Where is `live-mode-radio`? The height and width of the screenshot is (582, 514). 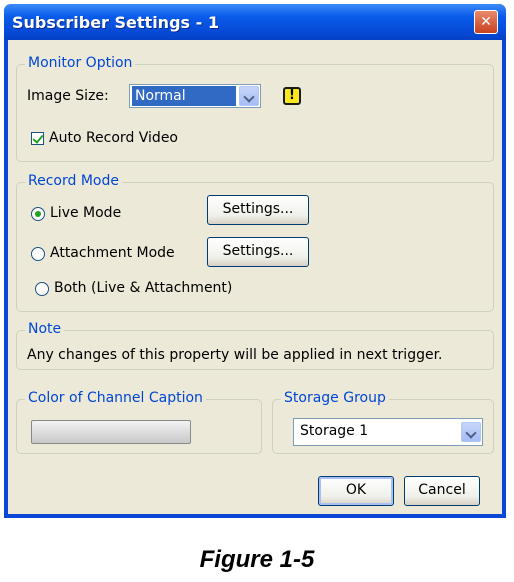 live-mode-radio is located at coordinates (38, 214).